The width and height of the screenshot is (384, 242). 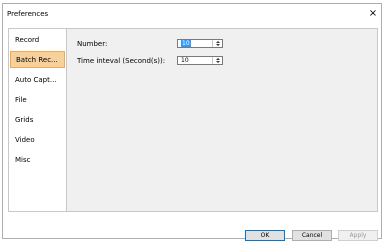 I want to click on number-label: Number:, so click(x=92, y=44).